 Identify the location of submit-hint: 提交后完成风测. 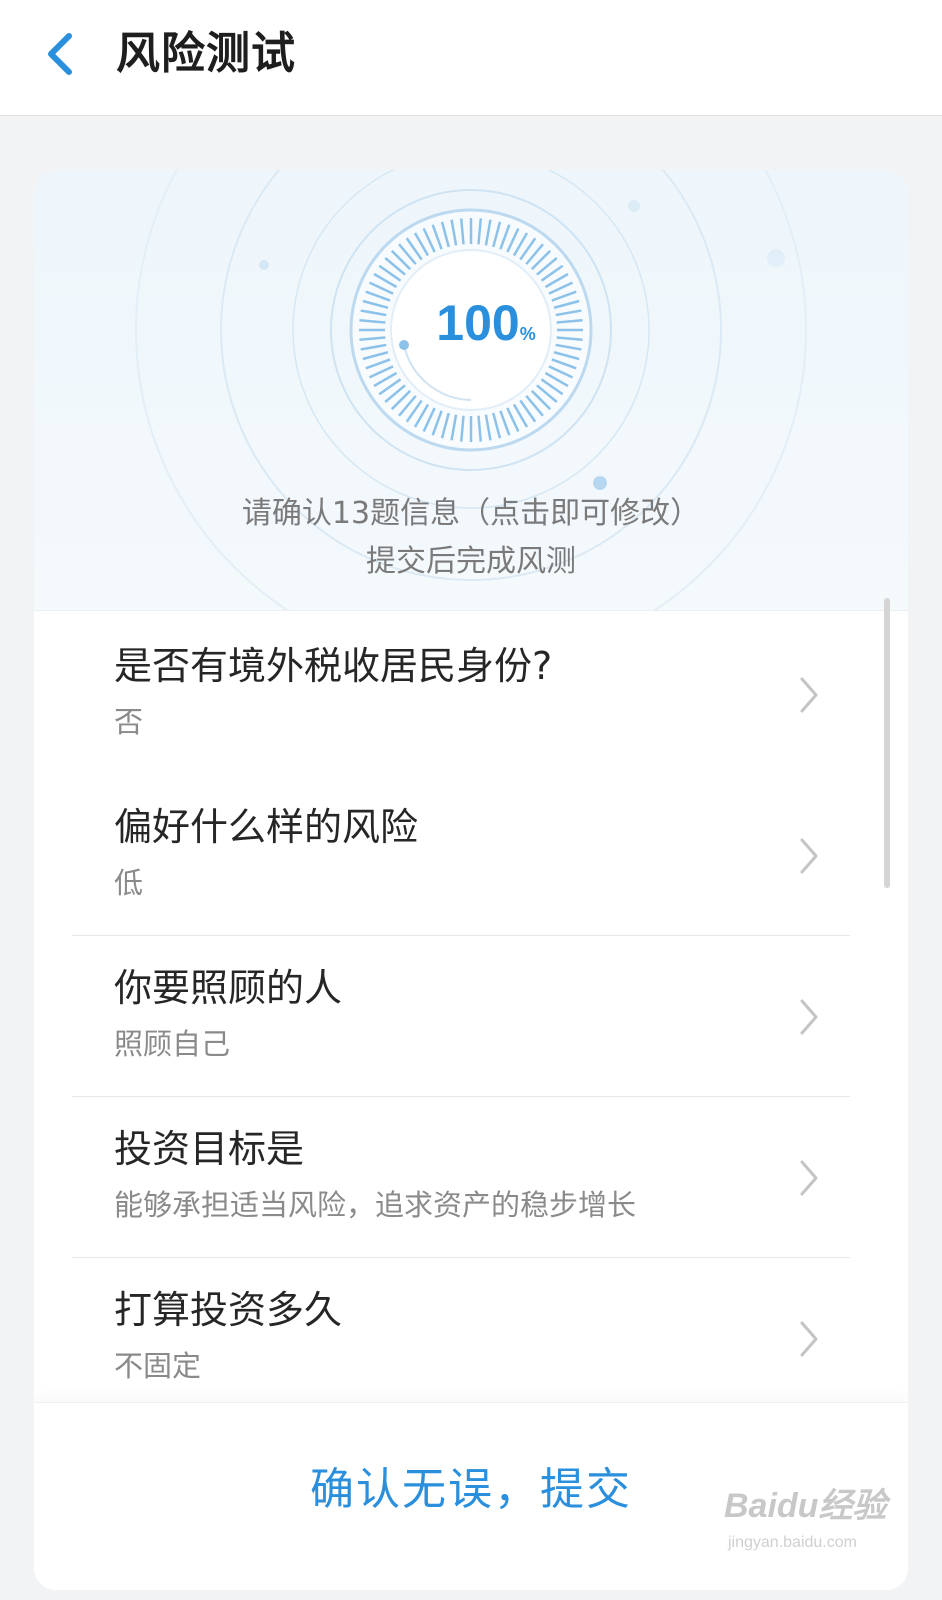
(471, 561).